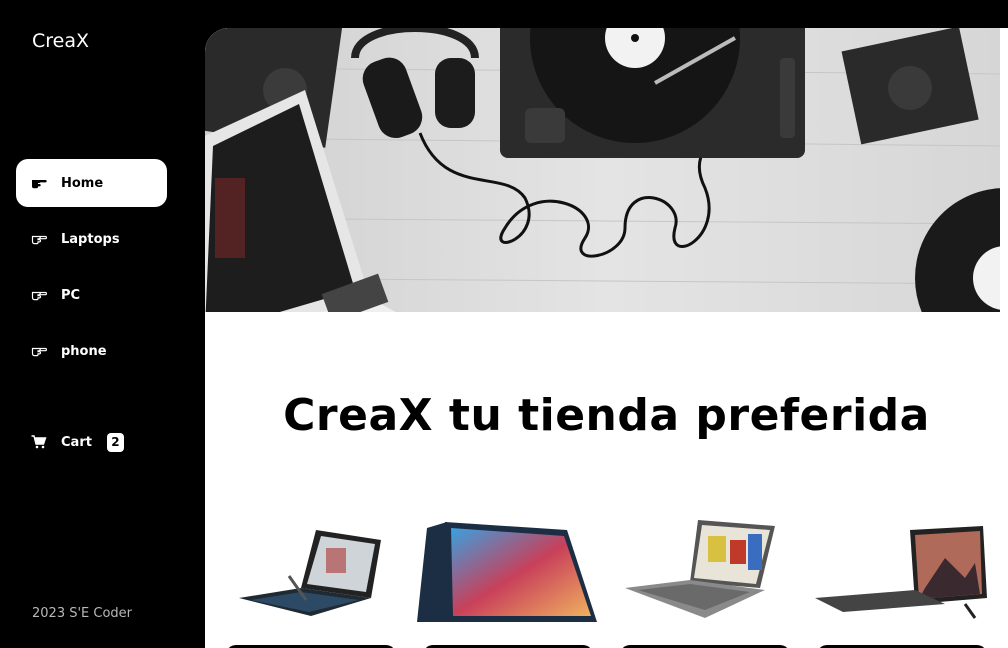 This screenshot has width=1008, height=648. I want to click on sidebar-item-pc: PC, so click(91, 295).